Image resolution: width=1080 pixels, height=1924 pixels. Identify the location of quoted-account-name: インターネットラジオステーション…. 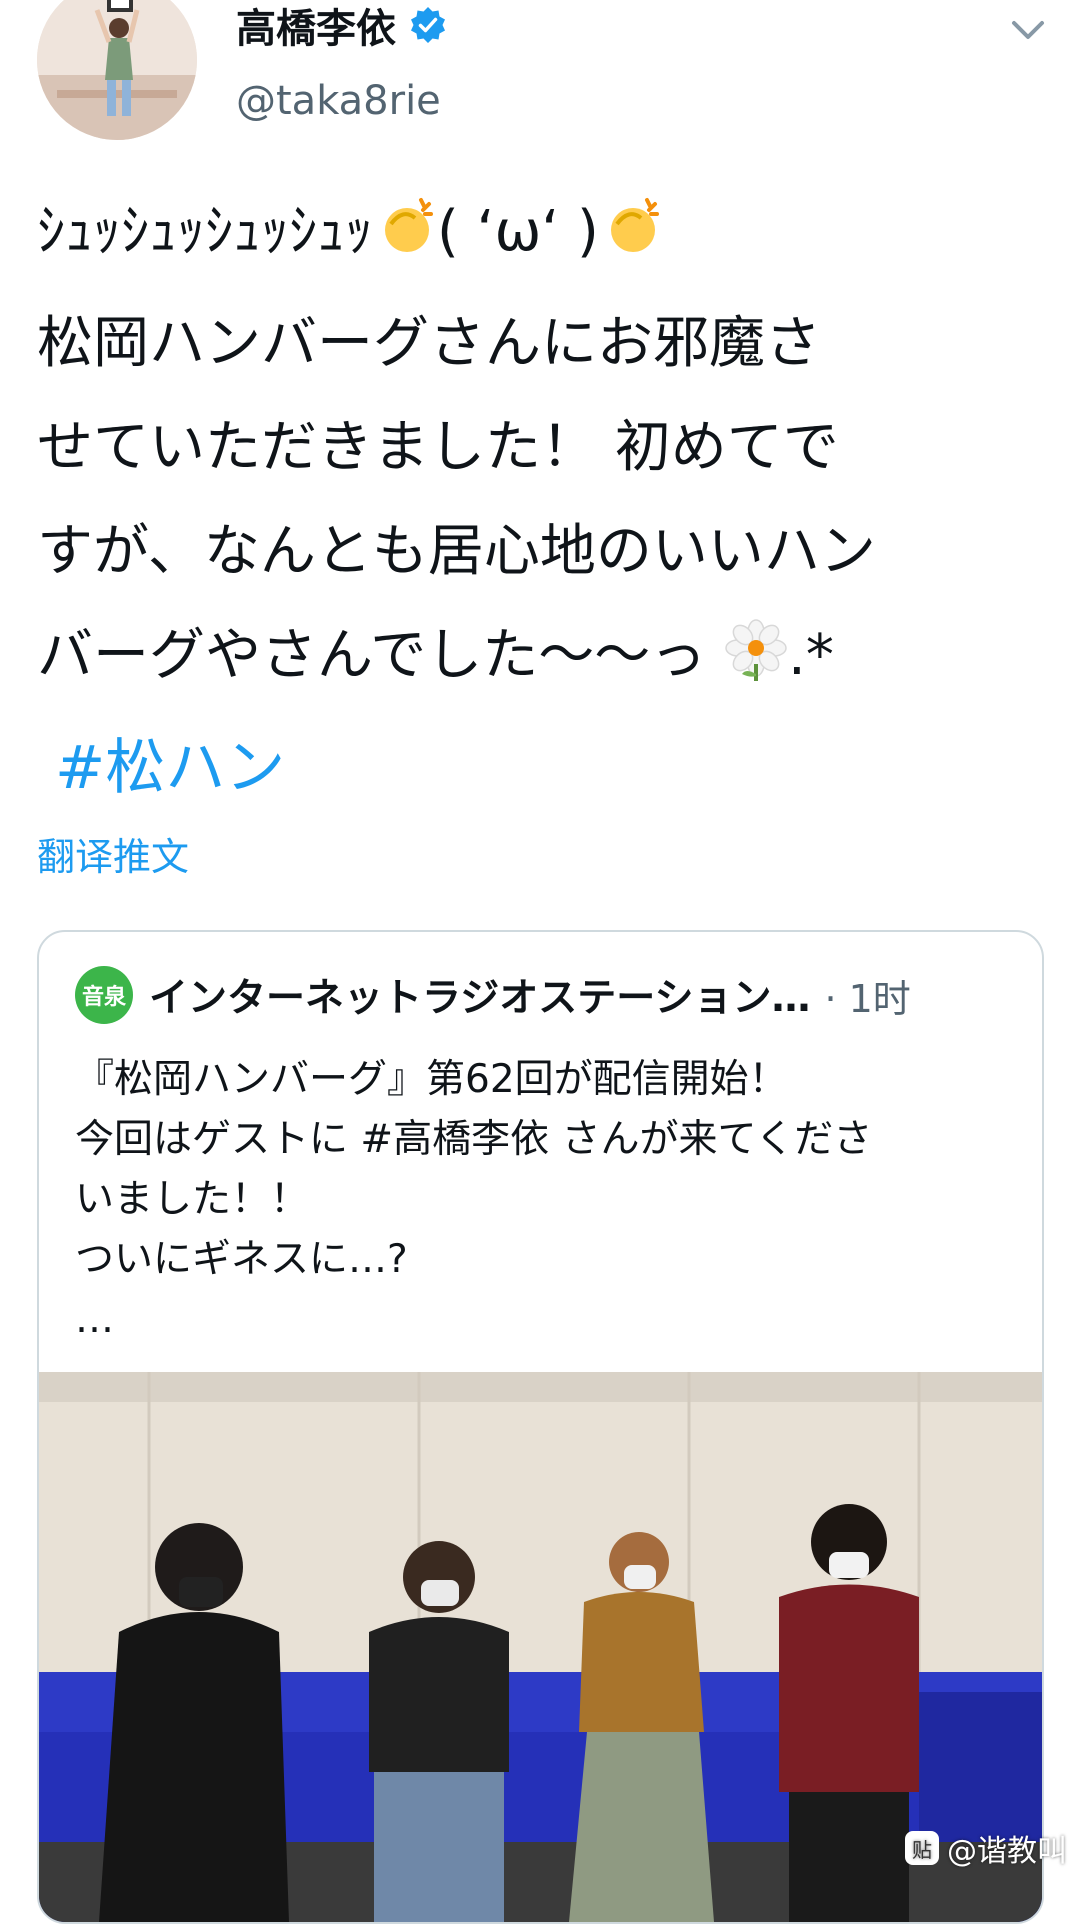
(479, 995).